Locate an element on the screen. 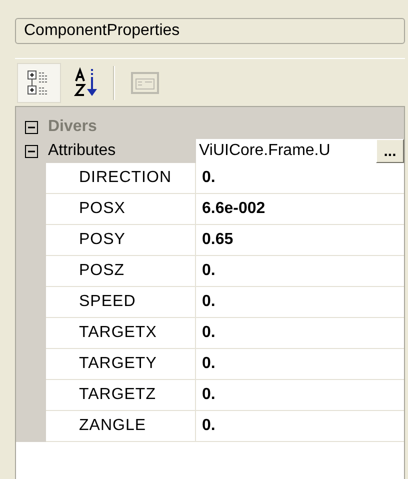 This screenshot has height=479, width=408. property-name: TARGETZ is located at coordinates (121, 395).